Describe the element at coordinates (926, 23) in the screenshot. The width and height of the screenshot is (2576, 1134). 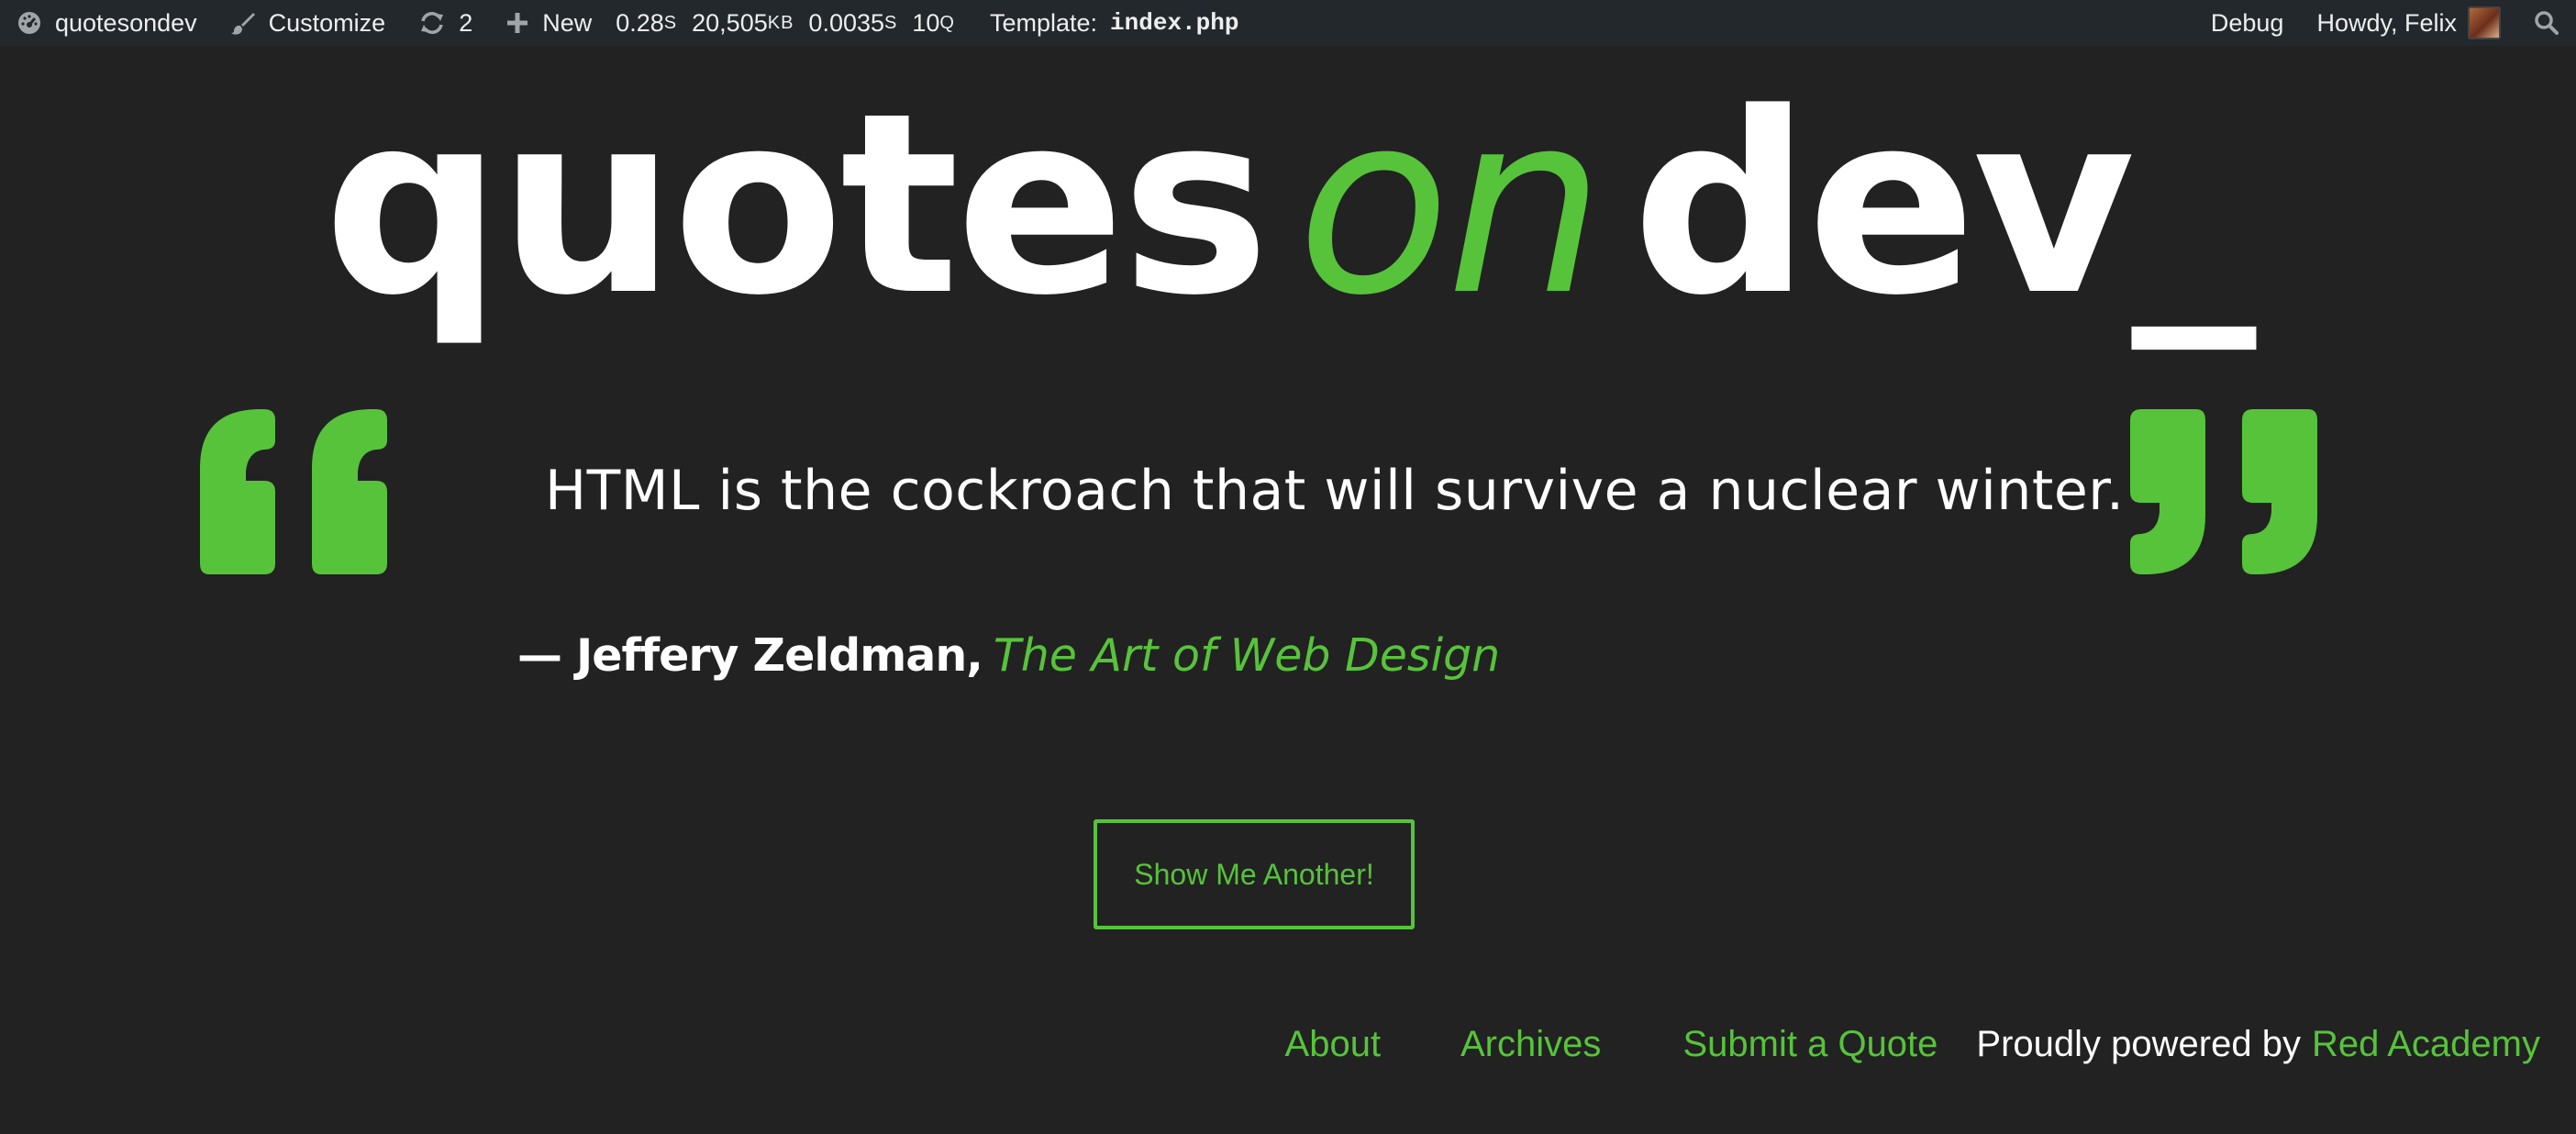
I see `queries-value: 10` at that location.